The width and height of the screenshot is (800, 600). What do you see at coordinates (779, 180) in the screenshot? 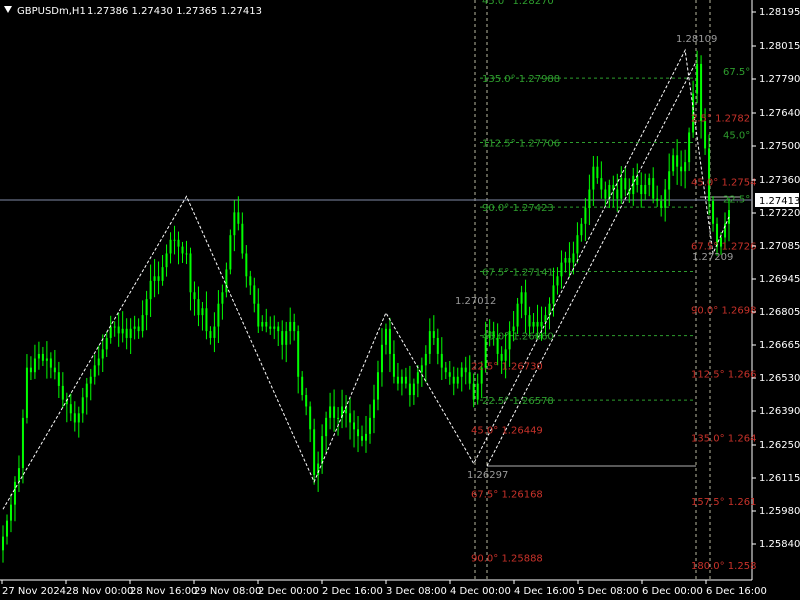
I see `y-tick-label: 1.27360` at bounding box center [779, 180].